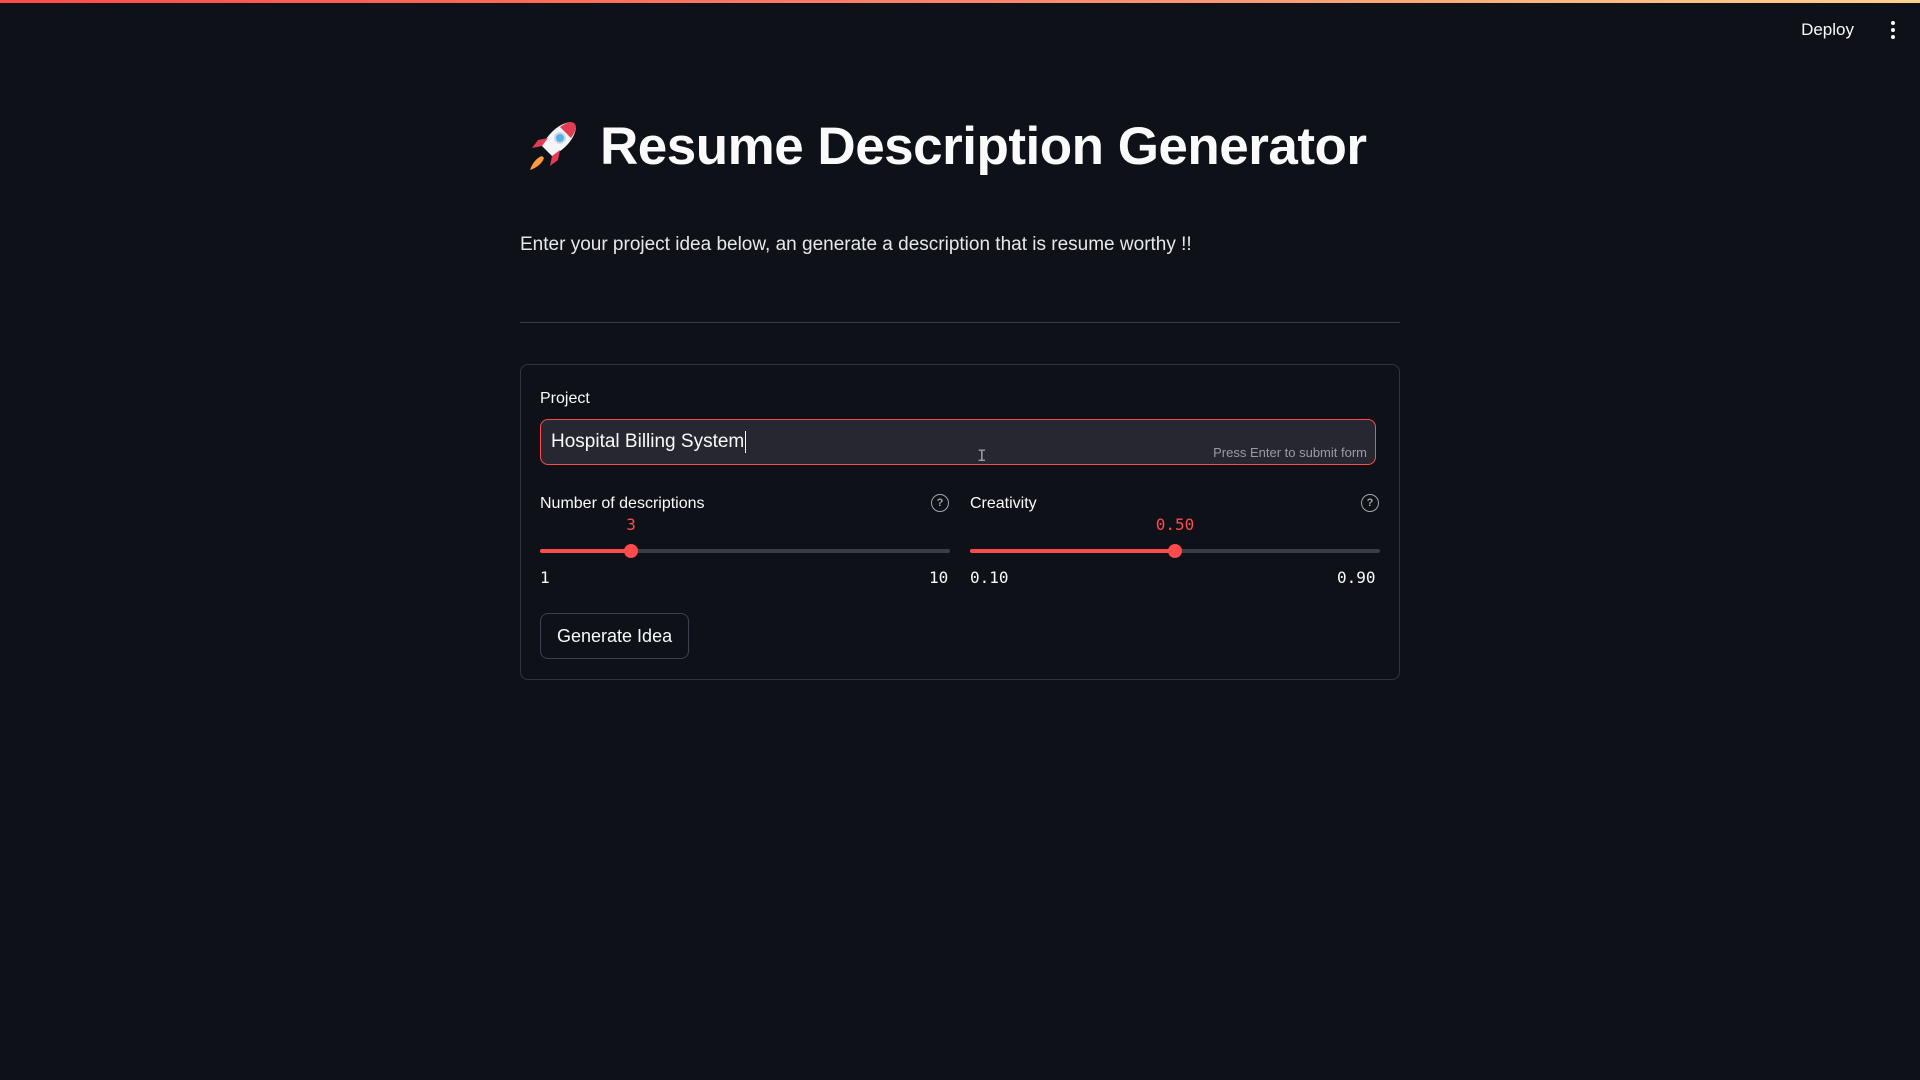 The width and height of the screenshot is (1920, 1080). Describe the element at coordinates (565, 398) in the screenshot. I see `project-label: Project` at that location.